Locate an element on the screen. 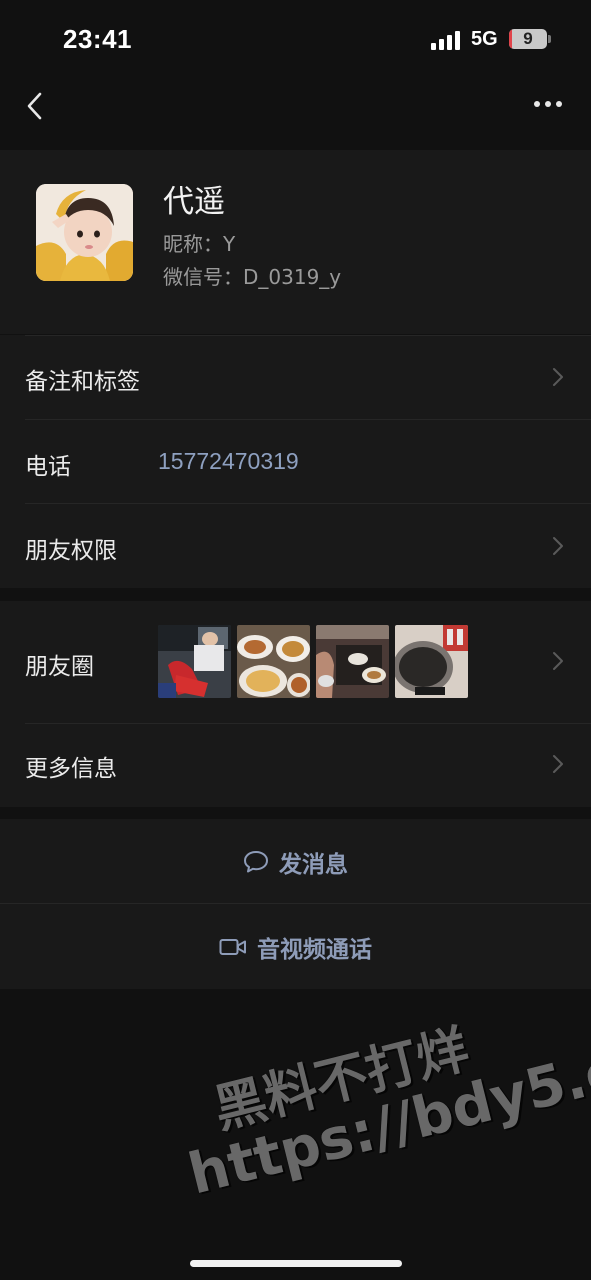 The height and width of the screenshot is (1280, 591). phone-number-link: 15772470319 is located at coordinates (228, 461).